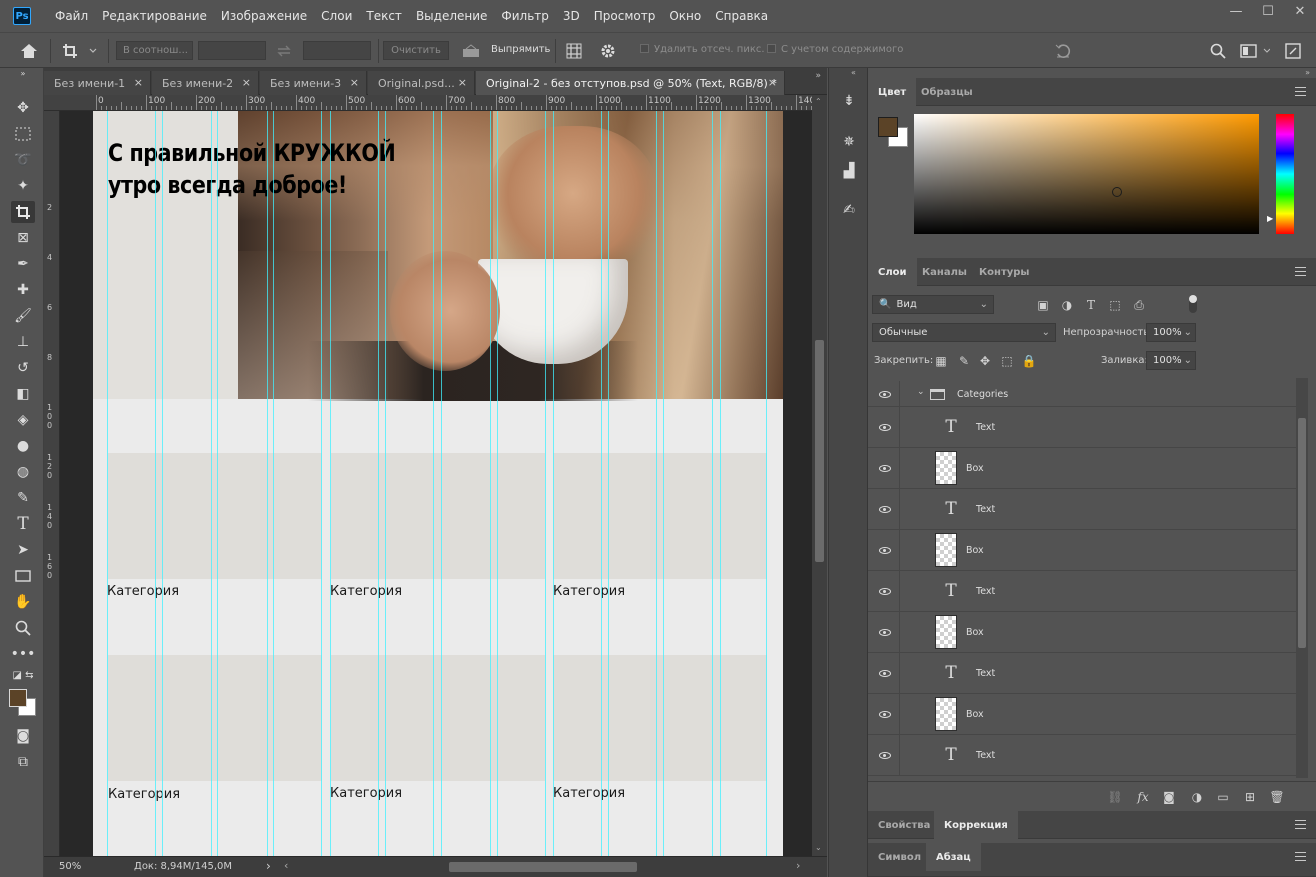 This screenshot has height=877, width=1316. I want to click on menu-3d: 3D, so click(571, 16).